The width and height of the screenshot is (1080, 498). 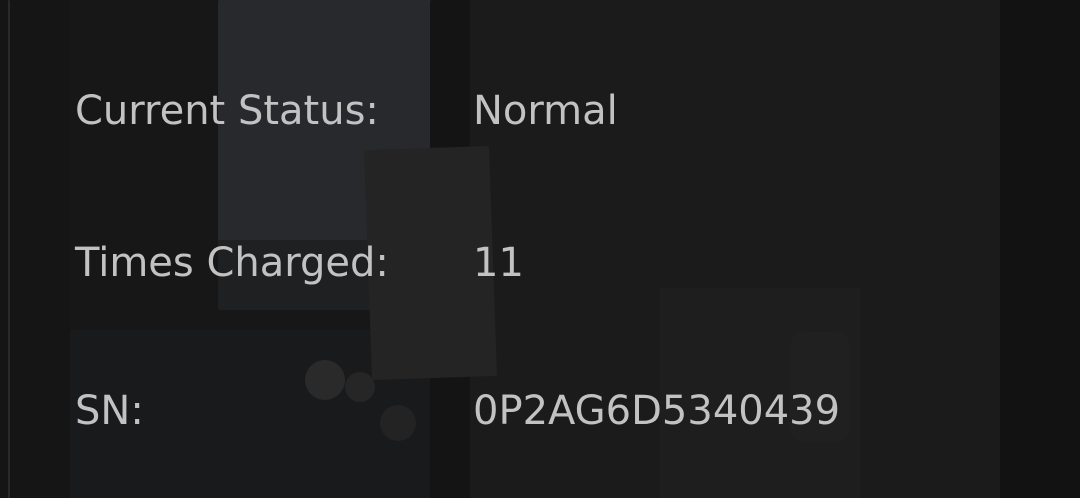 I want to click on current-status-value: Normal, so click(x=545, y=111).